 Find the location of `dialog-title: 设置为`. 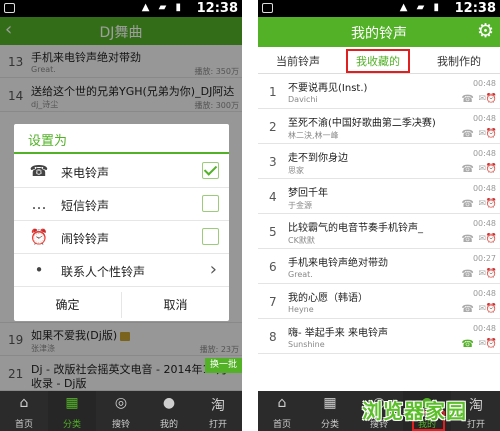

dialog-title: 设置为 is located at coordinates (48, 141).